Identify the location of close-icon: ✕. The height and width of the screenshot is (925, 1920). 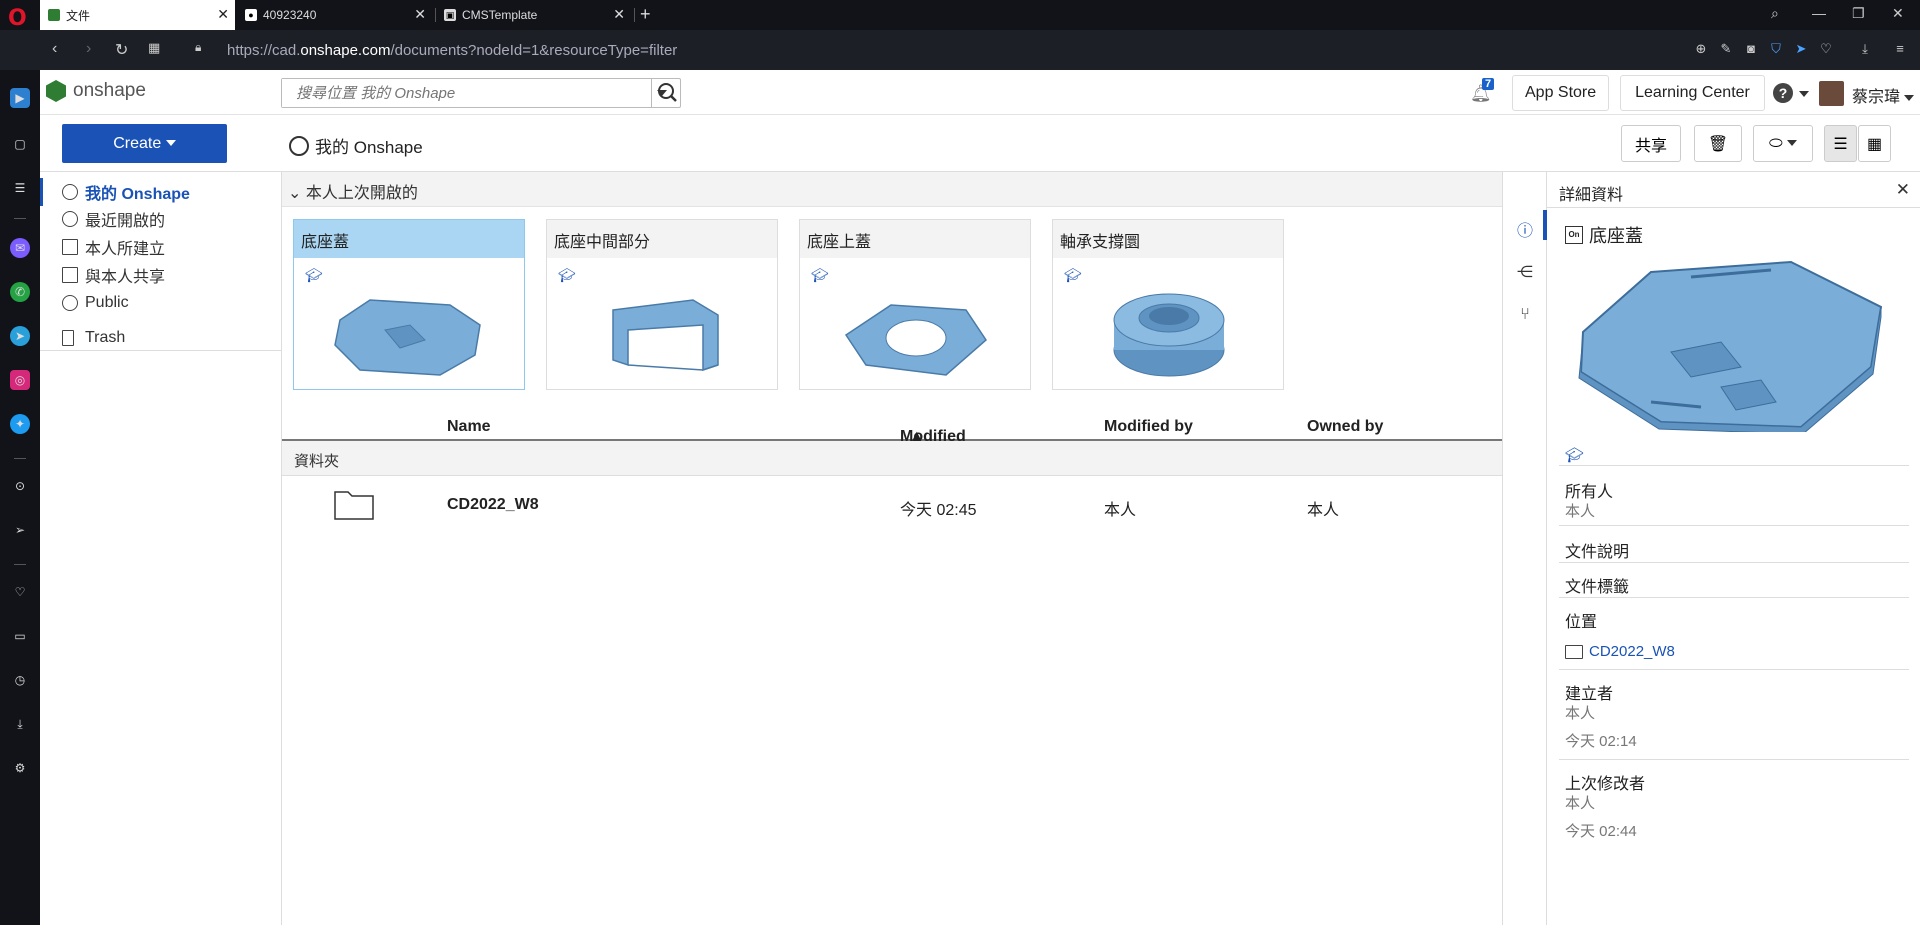
(1903, 190).